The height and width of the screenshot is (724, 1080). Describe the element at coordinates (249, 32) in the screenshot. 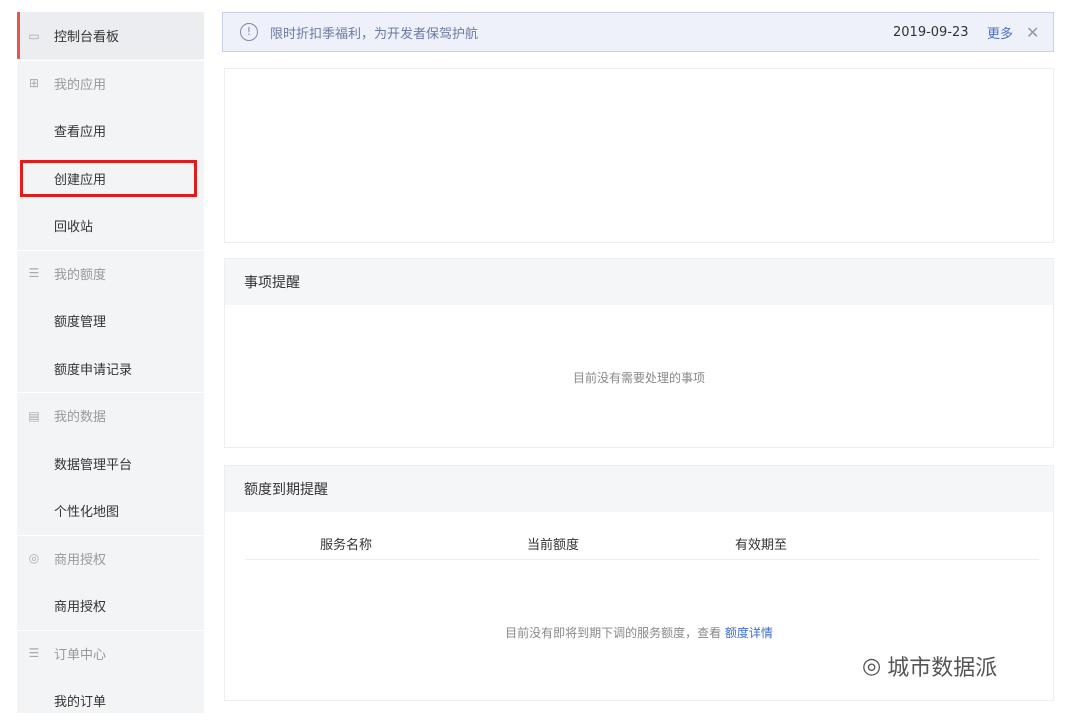

I see `info-icon: !` at that location.